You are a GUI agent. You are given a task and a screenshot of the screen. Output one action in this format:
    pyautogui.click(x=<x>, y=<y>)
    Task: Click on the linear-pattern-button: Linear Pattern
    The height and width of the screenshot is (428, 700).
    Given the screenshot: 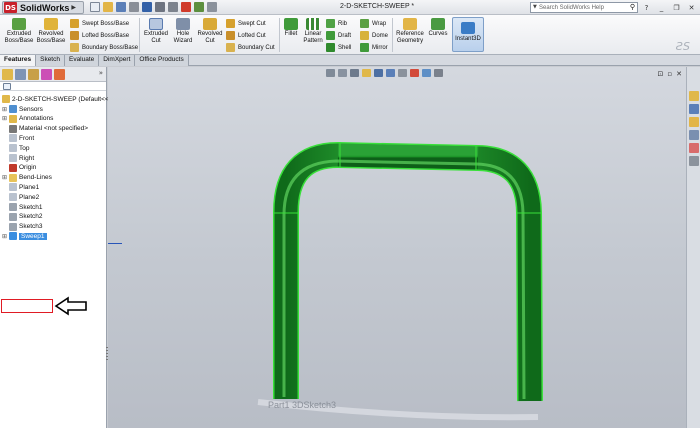 What is the action you would take?
    pyautogui.click(x=313, y=31)
    